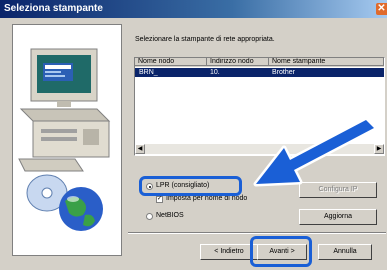 This screenshot has height=270, width=387. I want to click on column-header-node-name: Nome nodo, so click(171, 62).